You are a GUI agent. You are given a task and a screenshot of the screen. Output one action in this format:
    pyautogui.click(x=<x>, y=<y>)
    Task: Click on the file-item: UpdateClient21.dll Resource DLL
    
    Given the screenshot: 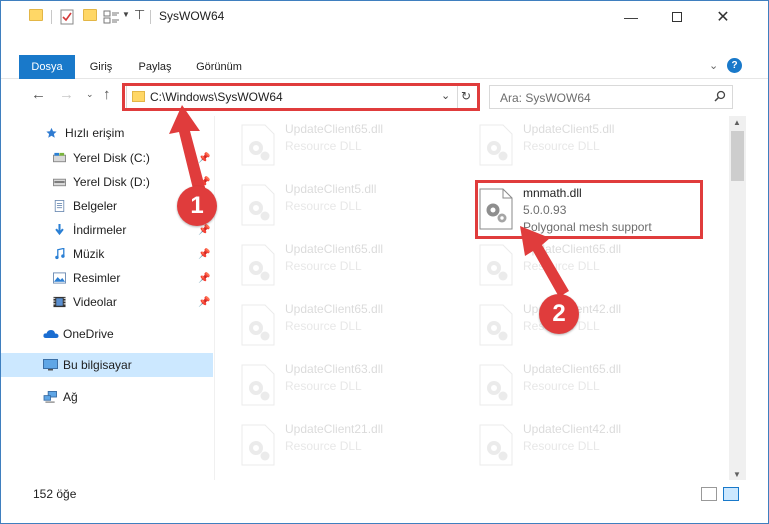 What is the action you would take?
    pyautogui.click(x=356, y=446)
    